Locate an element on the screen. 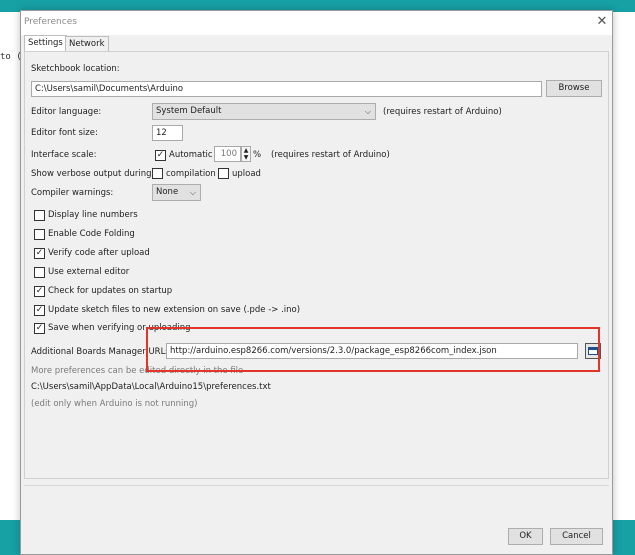 The height and width of the screenshot is (555, 635). compilation-checkbox is located at coordinates (157, 173).